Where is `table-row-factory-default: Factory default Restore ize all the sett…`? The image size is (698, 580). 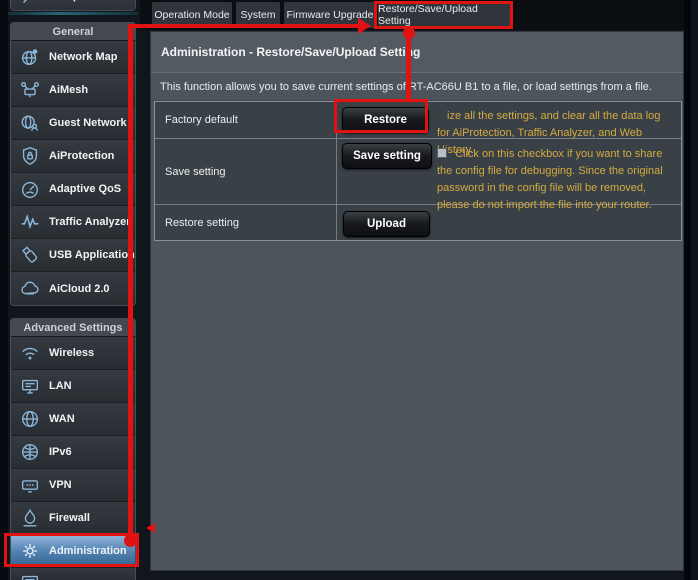
table-row-factory-default: Factory default Restore ize all the sett… is located at coordinates (418, 129).